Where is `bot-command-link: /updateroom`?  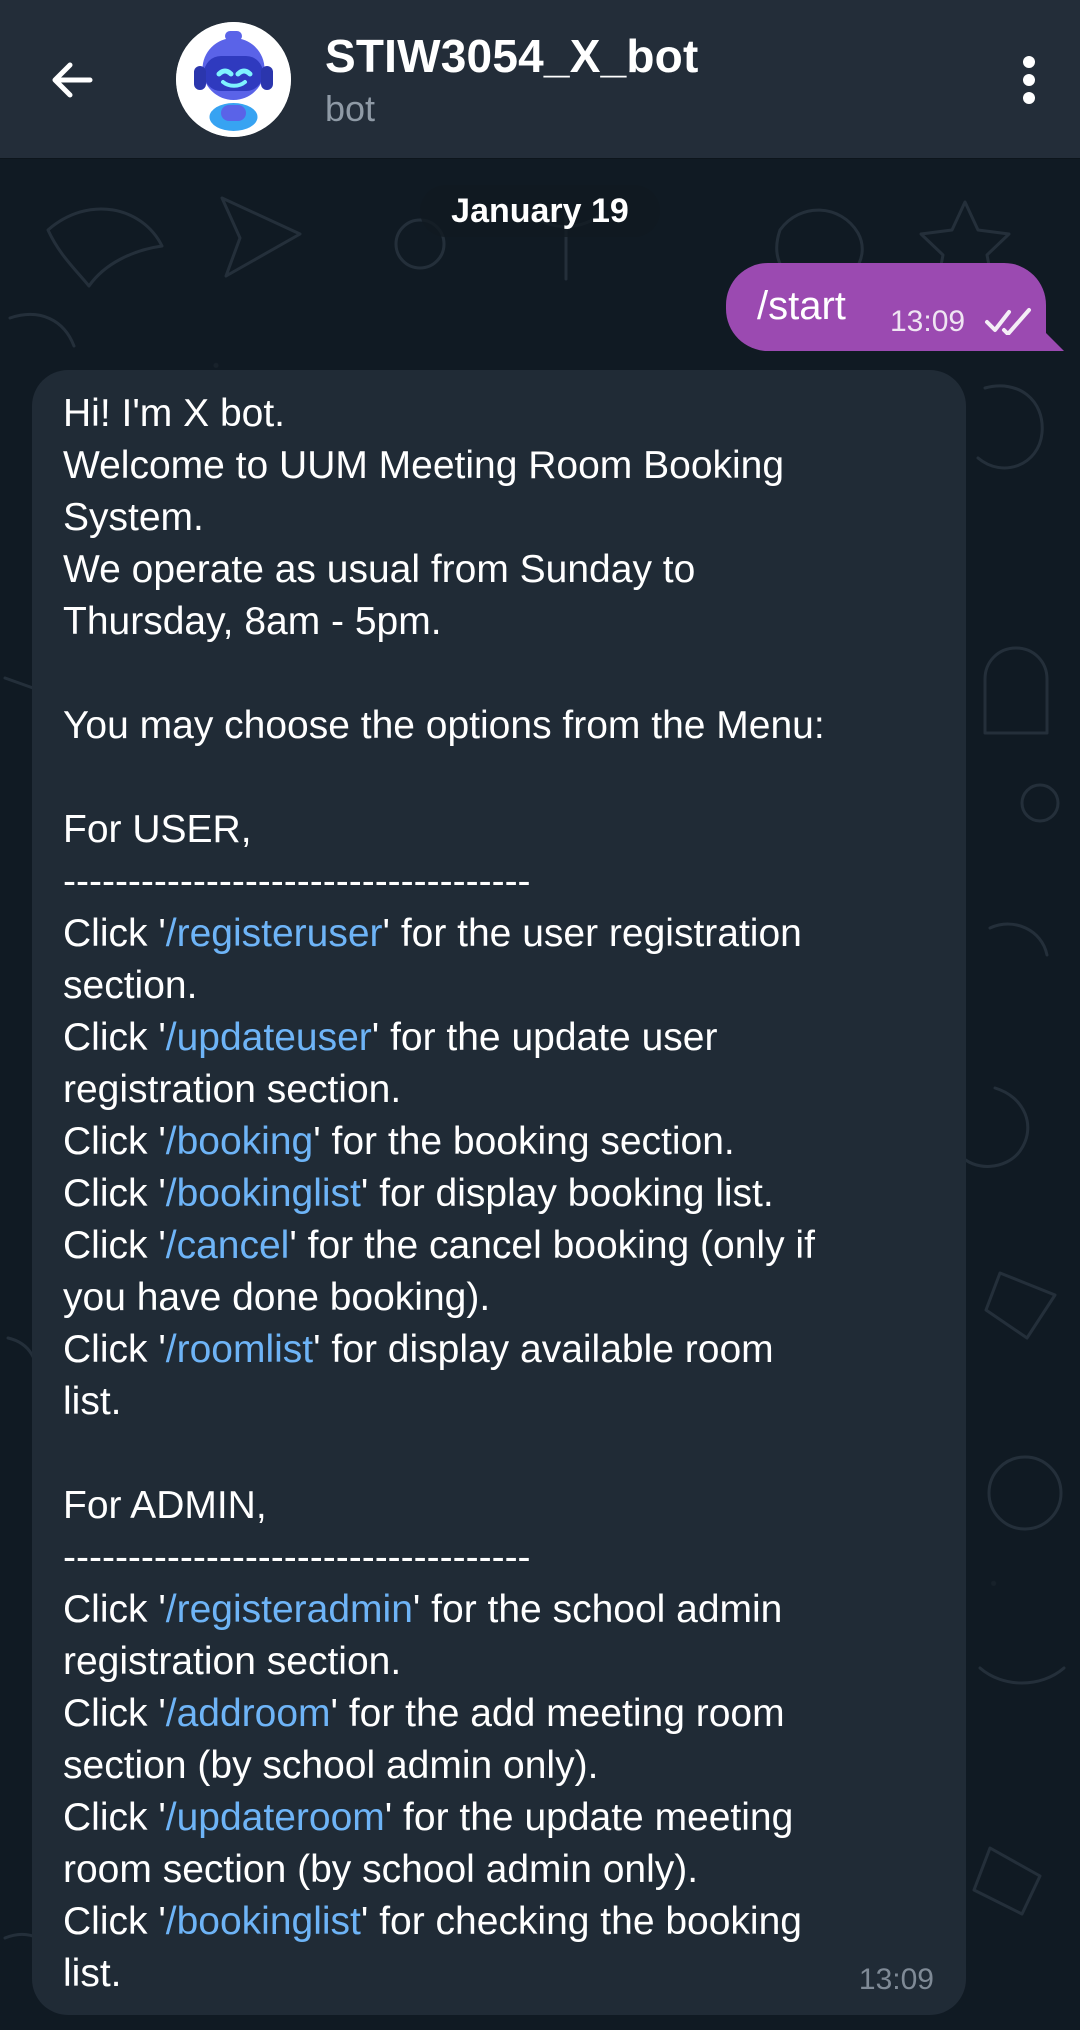
bot-command-link: /updateroom is located at coordinates (275, 1817).